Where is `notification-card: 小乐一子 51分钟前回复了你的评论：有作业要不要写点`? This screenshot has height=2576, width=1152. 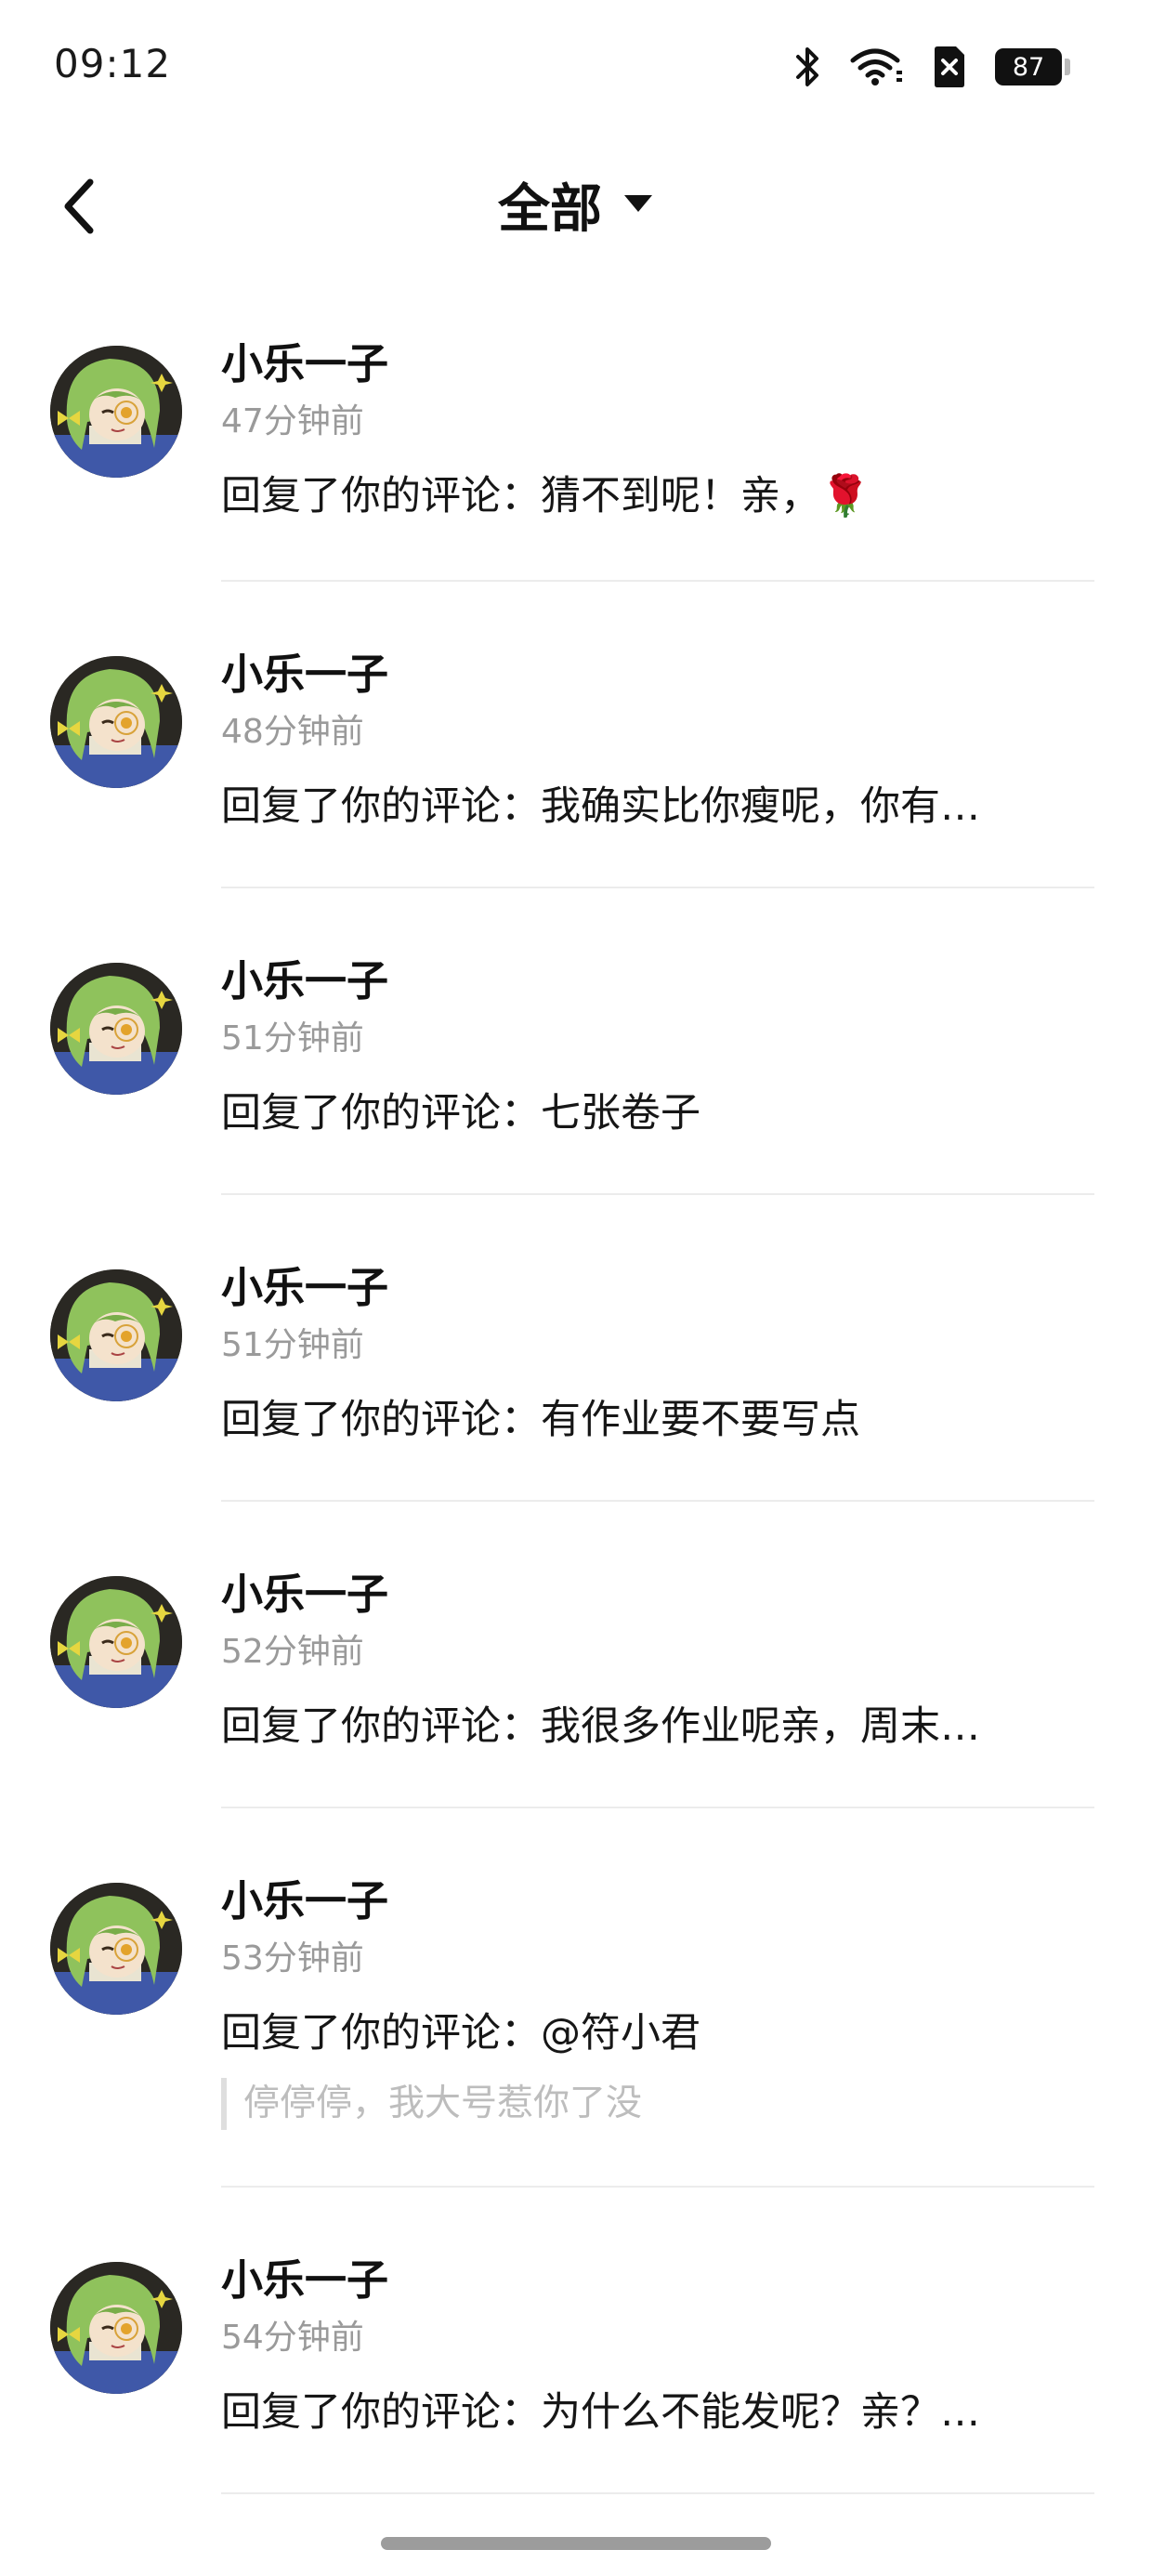 notification-card: 小乐一子 51分钟前回复了你的评论：有作业要不要写点 is located at coordinates (657, 1354).